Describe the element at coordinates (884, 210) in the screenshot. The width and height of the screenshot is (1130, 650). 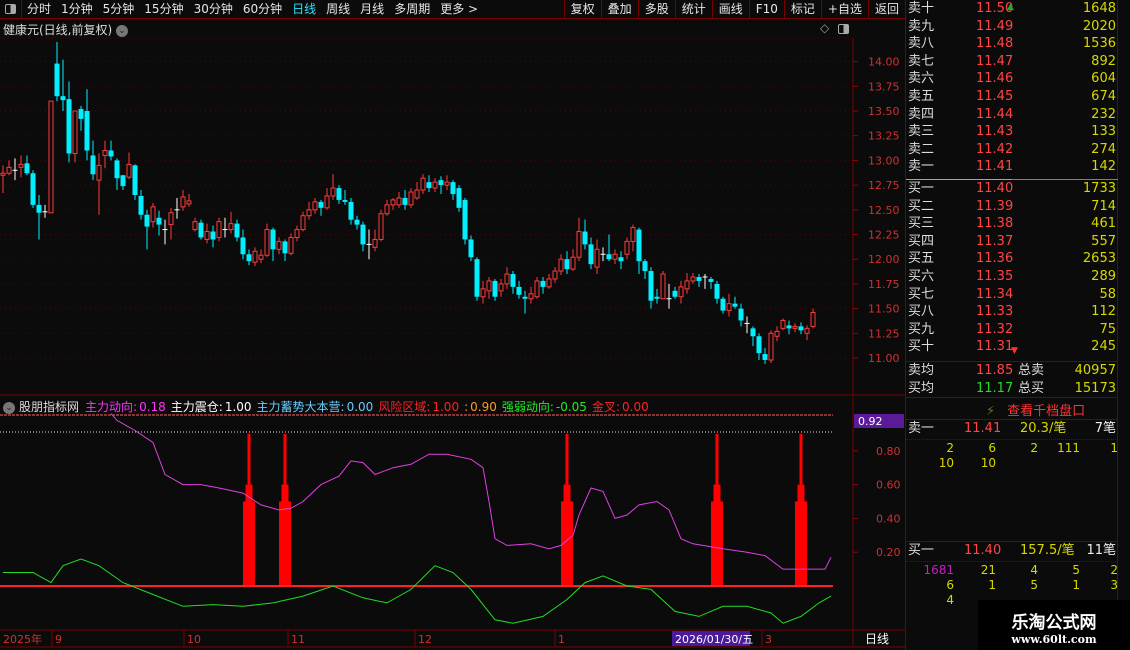
I see `y-tick-label: 12.50` at that location.